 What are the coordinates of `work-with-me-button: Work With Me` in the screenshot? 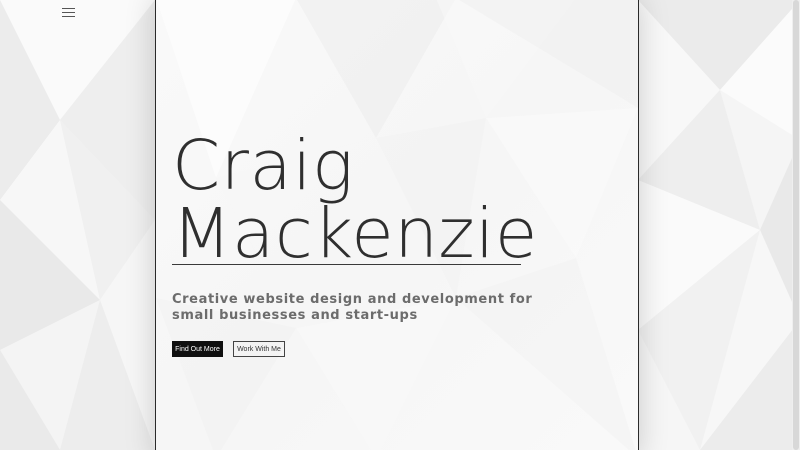 It's located at (259, 349).